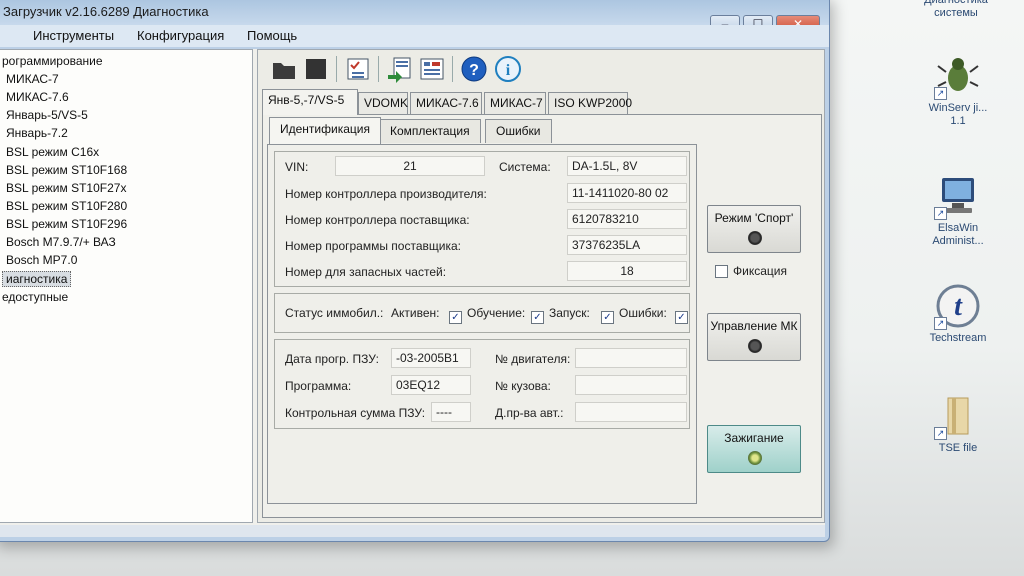 The height and width of the screenshot is (576, 1024). What do you see at coordinates (631, 358) in the screenshot?
I see `engine-number-field` at bounding box center [631, 358].